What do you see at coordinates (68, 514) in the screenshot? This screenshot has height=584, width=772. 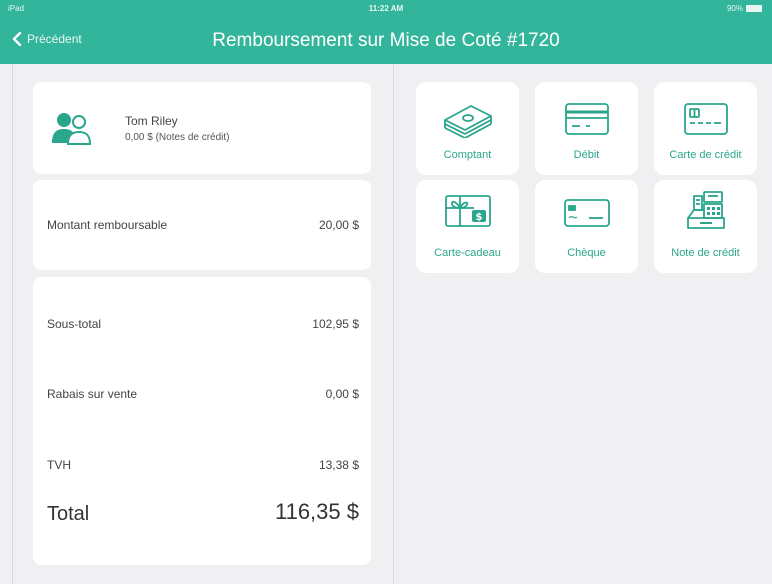 I see `total-label: Total` at bounding box center [68, 514].